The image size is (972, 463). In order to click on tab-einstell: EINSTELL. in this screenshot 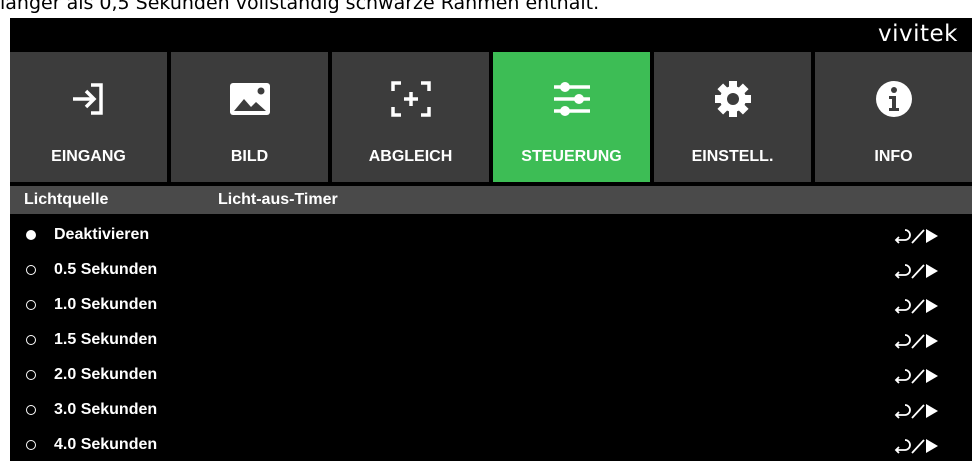, I will do `click(732, 117)`.